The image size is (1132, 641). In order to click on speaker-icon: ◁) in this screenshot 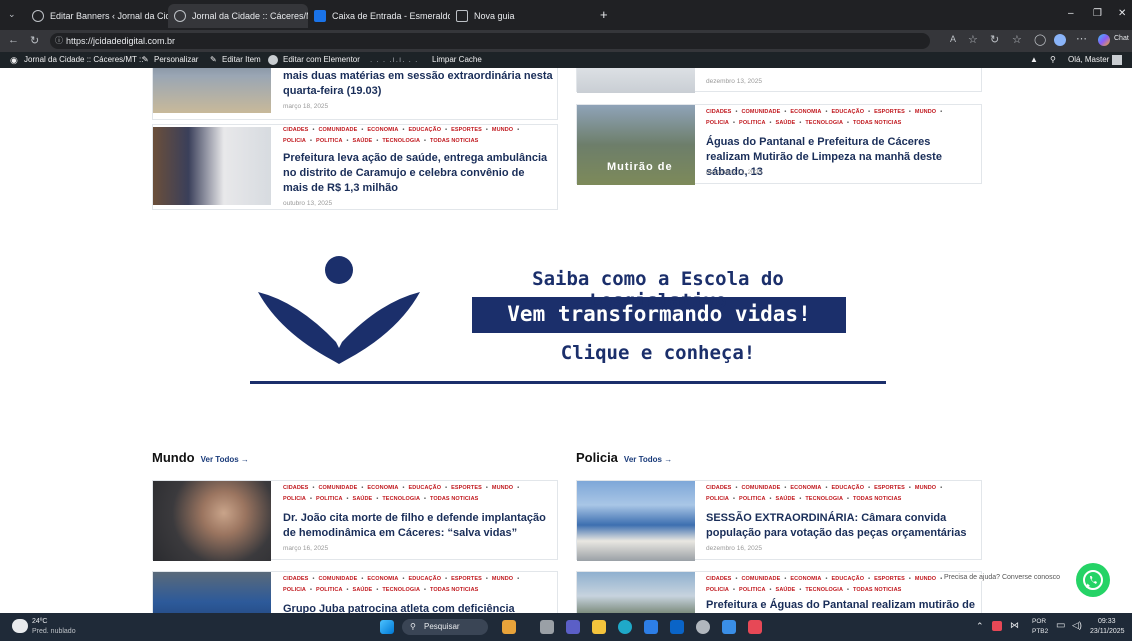, I will do `click(1077, 625)`.